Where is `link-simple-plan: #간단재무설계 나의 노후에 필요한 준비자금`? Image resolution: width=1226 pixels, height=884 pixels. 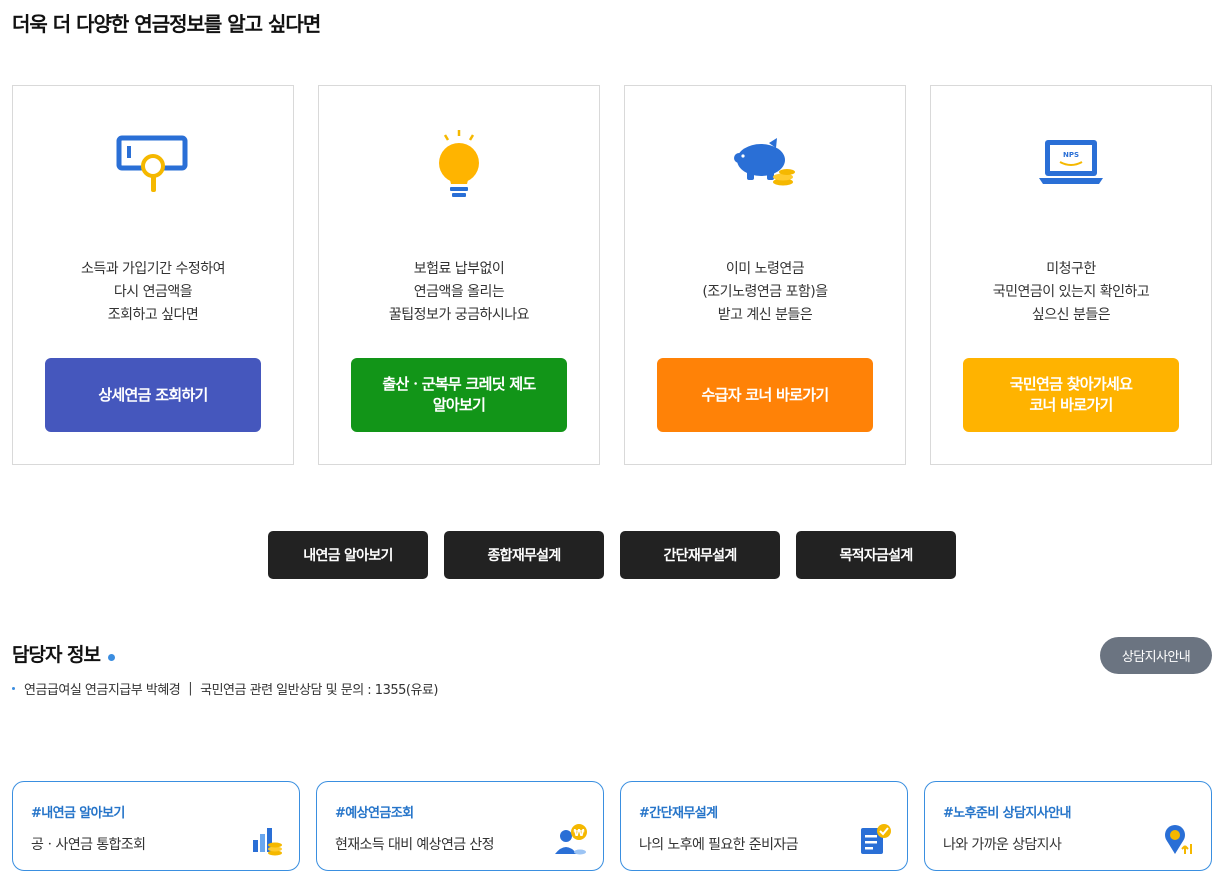 link-simple-plan: #간단재무설계 나의 노후에 필요한 준비자금 is located at coordinates (764, 826).